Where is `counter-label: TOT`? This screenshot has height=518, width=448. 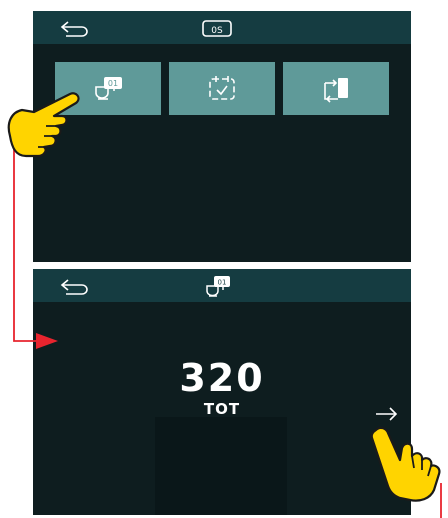
counter-label: TOT is located at coordinates (222, 409).